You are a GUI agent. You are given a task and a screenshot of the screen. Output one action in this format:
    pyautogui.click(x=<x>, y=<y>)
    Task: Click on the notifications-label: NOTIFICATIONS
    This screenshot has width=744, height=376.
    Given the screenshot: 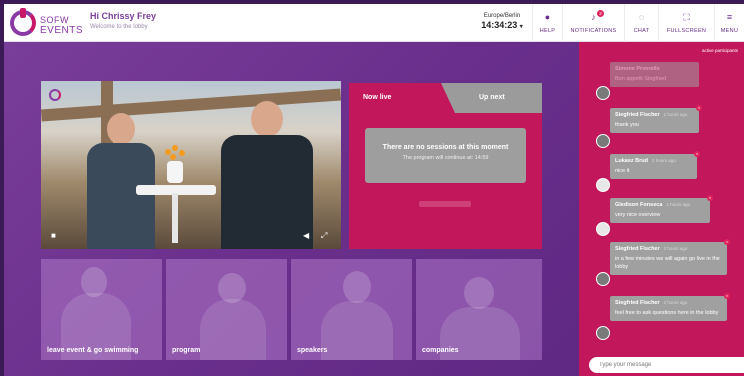 What is the action you would take?
    pyautogui.click(x=593, y=31)
    